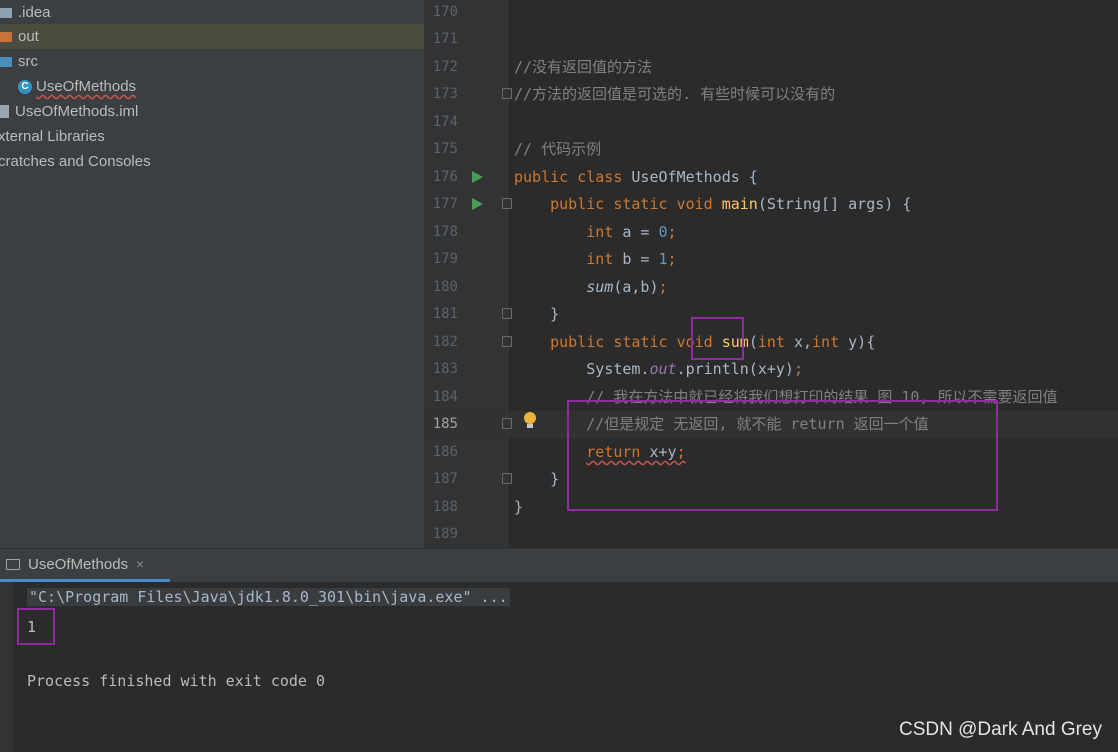 The width and height of the screenshot is (1118, 752). Describe the element at coordinates (445, 397) in the screenshot. I see `line-number: 184` at that location.